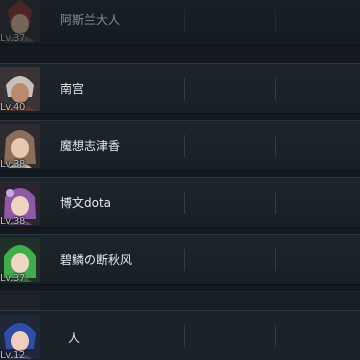 The height and width of the screenshot is (360, 360). What do you see at coordinates (13, 106) in the screenshot?
I see `level-label: Lv.40` at bounding box center [13, 106].